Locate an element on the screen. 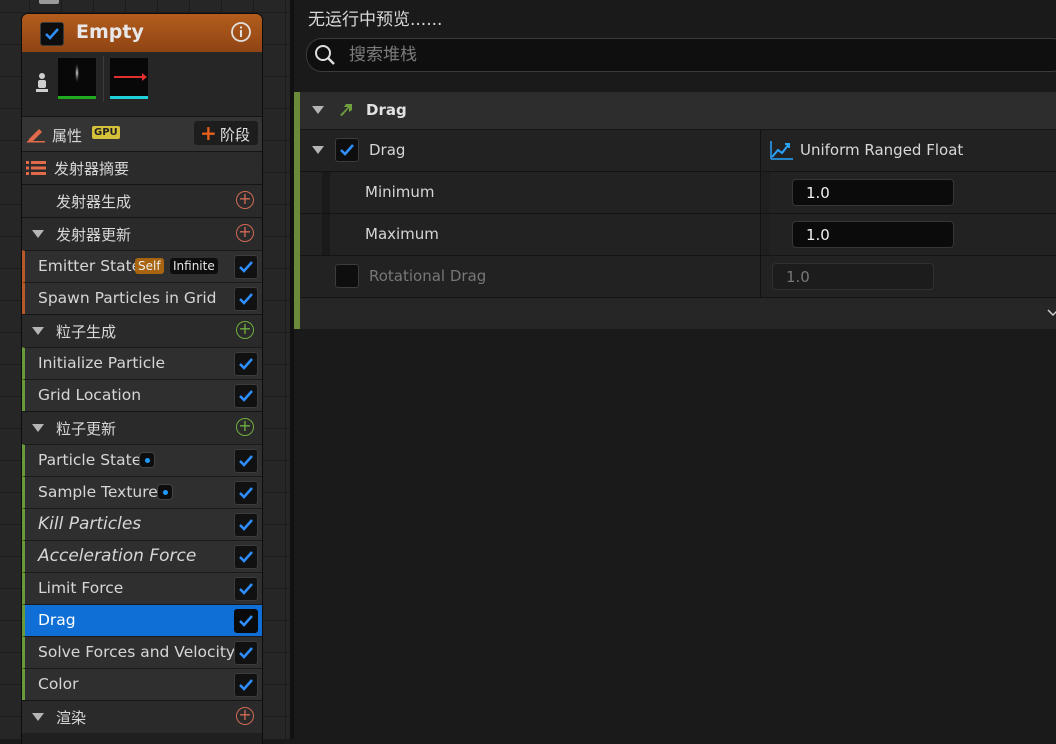  rotational-drag-value-field: 1.0 is located at coordinates (853, 276).